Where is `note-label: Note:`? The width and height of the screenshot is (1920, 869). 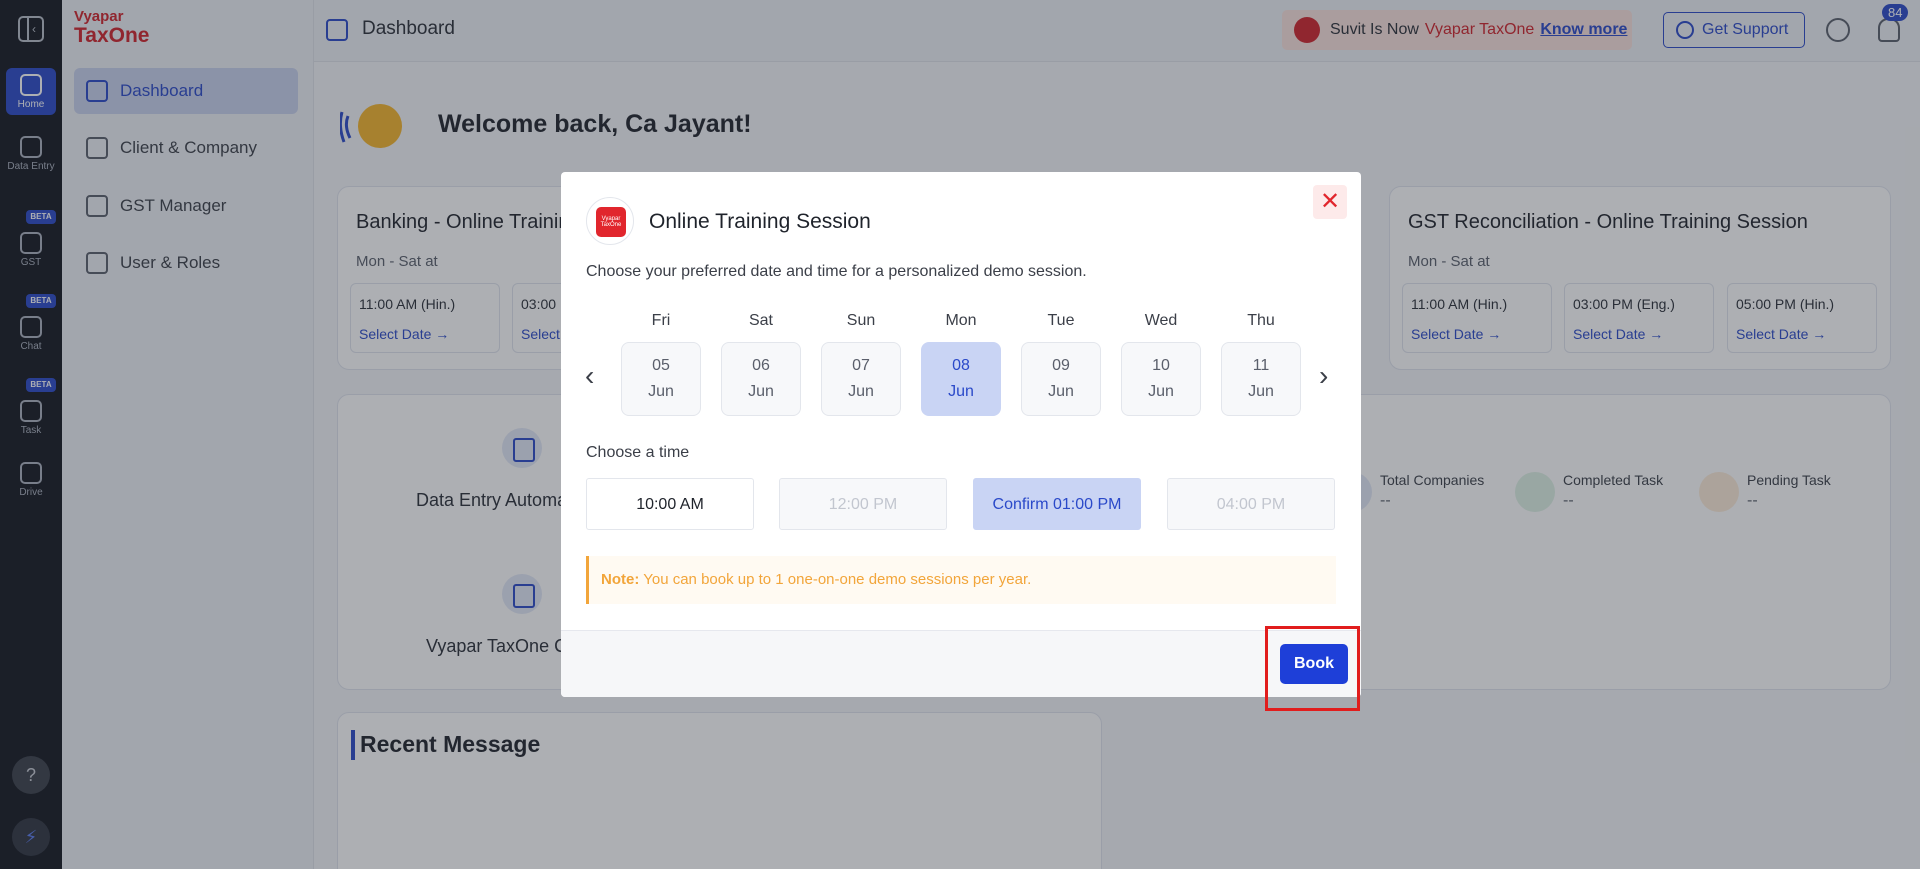 note-label: Note: is located at coordinates (620, 579).